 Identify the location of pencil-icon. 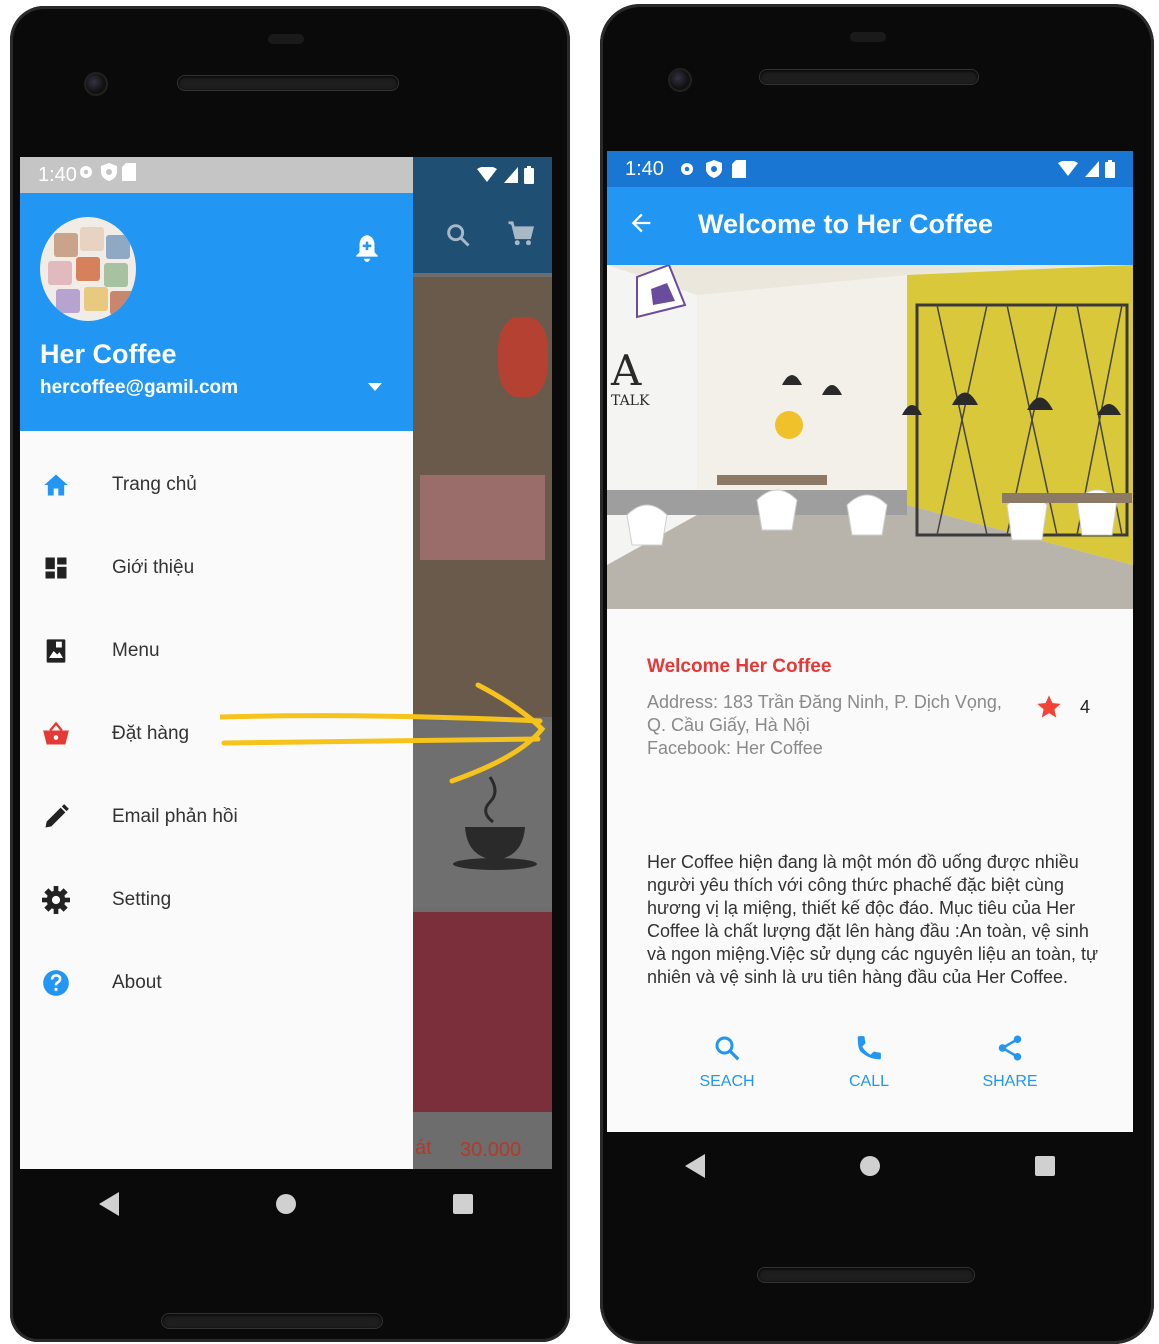
(57, 816).